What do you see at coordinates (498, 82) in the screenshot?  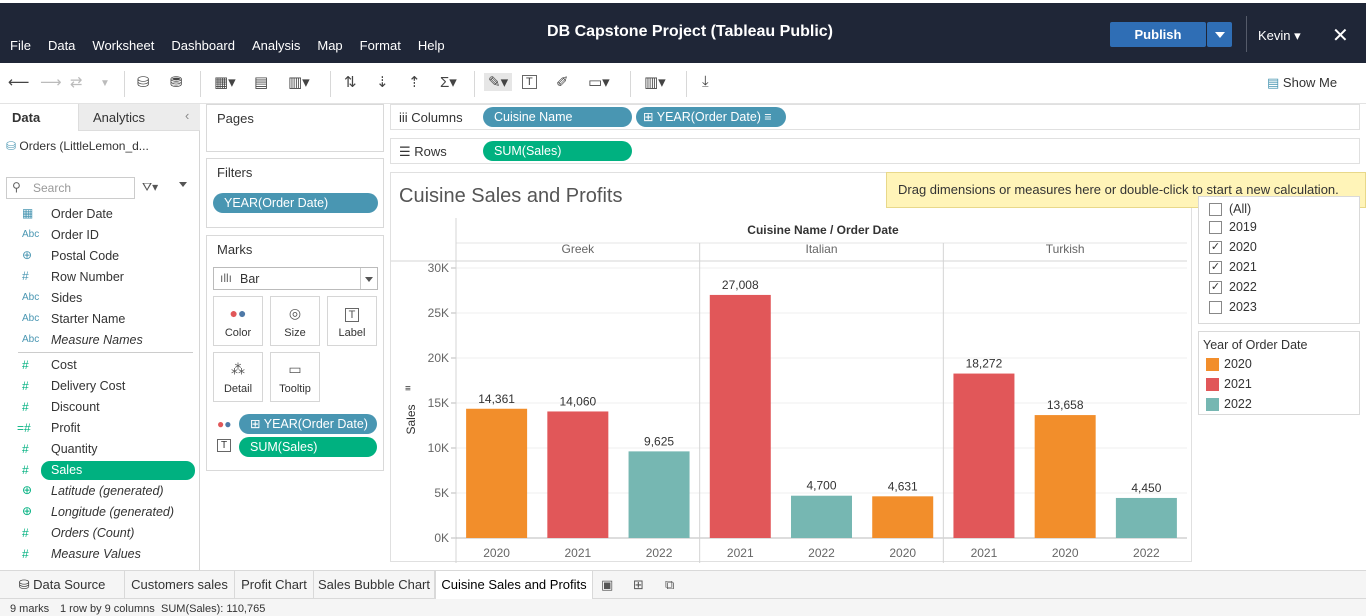 I see `highlight-icon: ✎▾` at bounding box center [498, 82].